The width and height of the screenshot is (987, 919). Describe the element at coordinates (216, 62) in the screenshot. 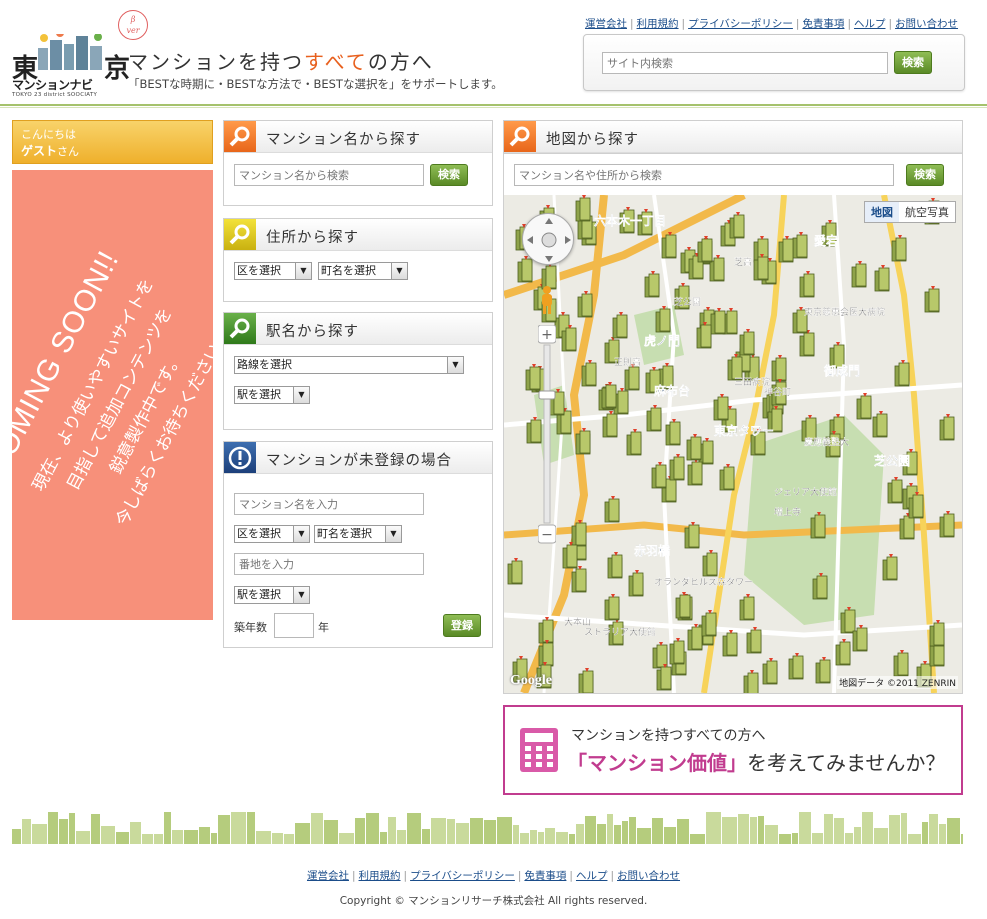

I see `tagline-pre: マンションを持つ` at that location.